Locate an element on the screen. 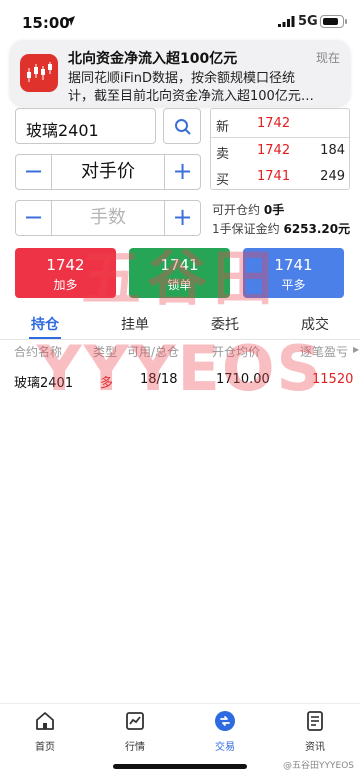  footer-watermark: @五谷田YYYEOS is located at coordinates (318, 766).